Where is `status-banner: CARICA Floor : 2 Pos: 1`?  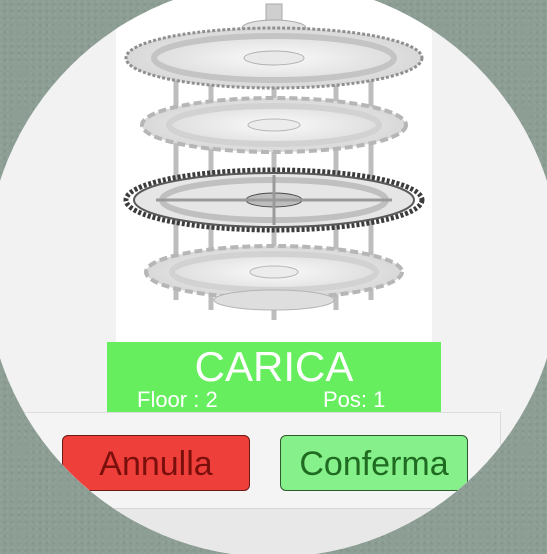
status-banner: CARICA Floor : 2 Pos: 1 is located at coordinates (274, 377).